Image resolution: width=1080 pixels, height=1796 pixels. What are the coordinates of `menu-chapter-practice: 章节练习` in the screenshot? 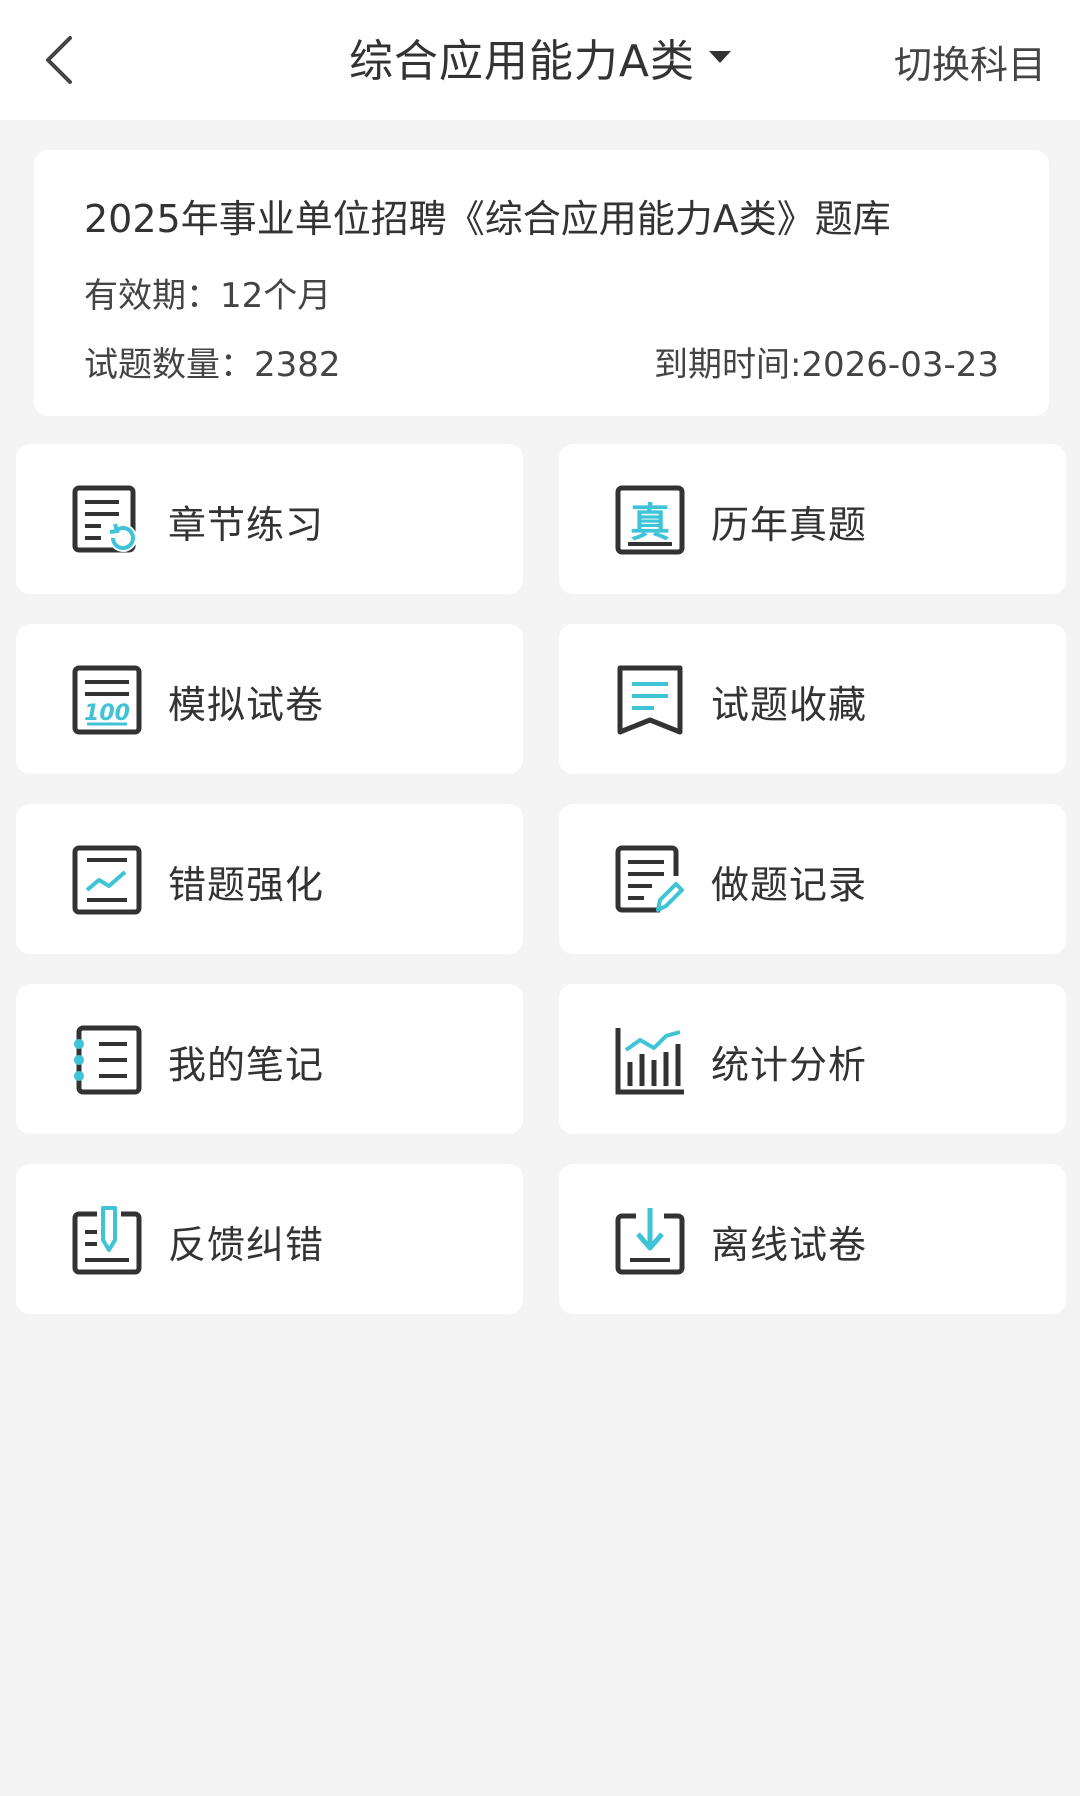 It's located at (269, 519).